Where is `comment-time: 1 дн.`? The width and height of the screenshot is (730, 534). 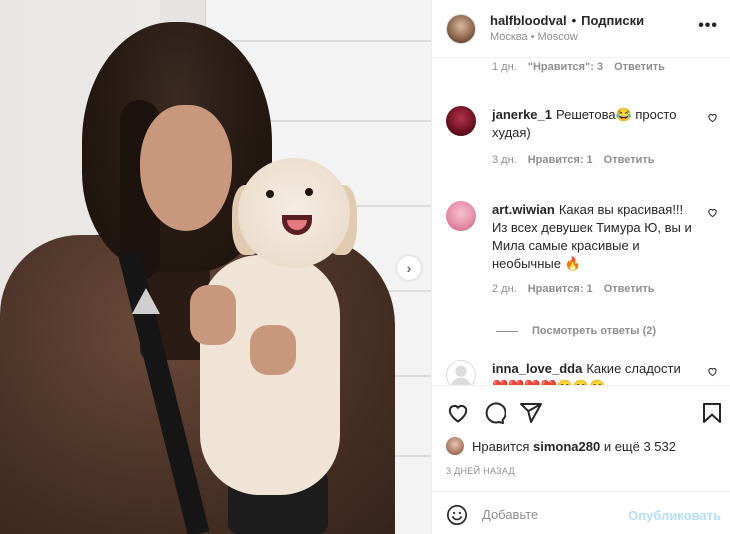
comment-time: 1 дн. is located at coordinates (504, 67).